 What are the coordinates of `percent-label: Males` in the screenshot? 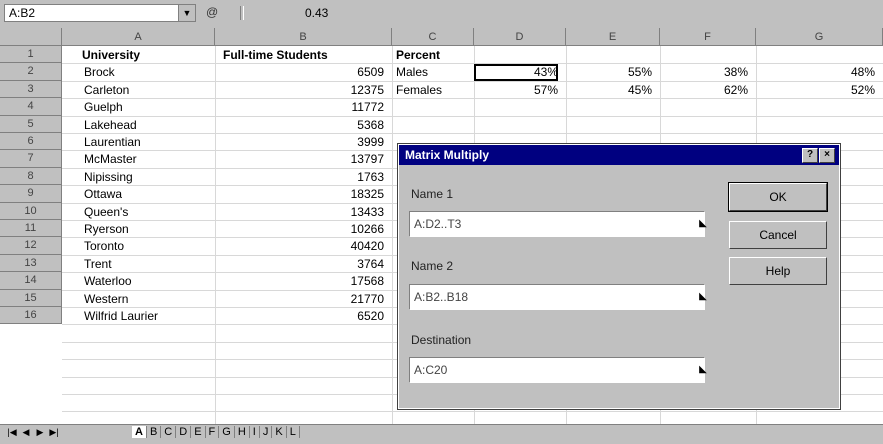 It's located at (412, 72).